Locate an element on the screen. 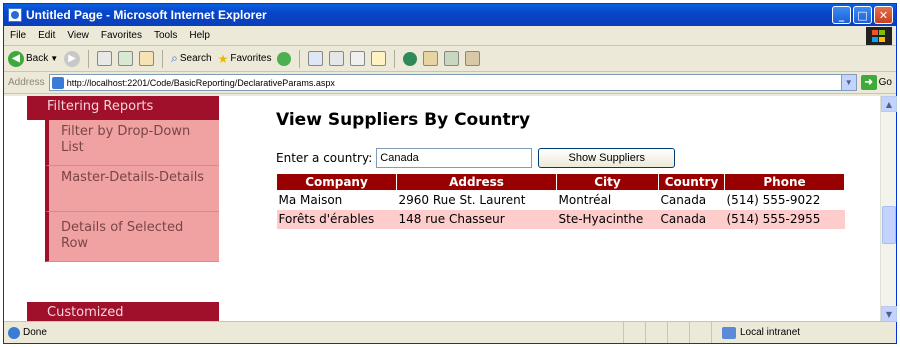 This screenshot has height=347, width=900. back-arrow-icon: ◀ is located at coordinates (16, 58).